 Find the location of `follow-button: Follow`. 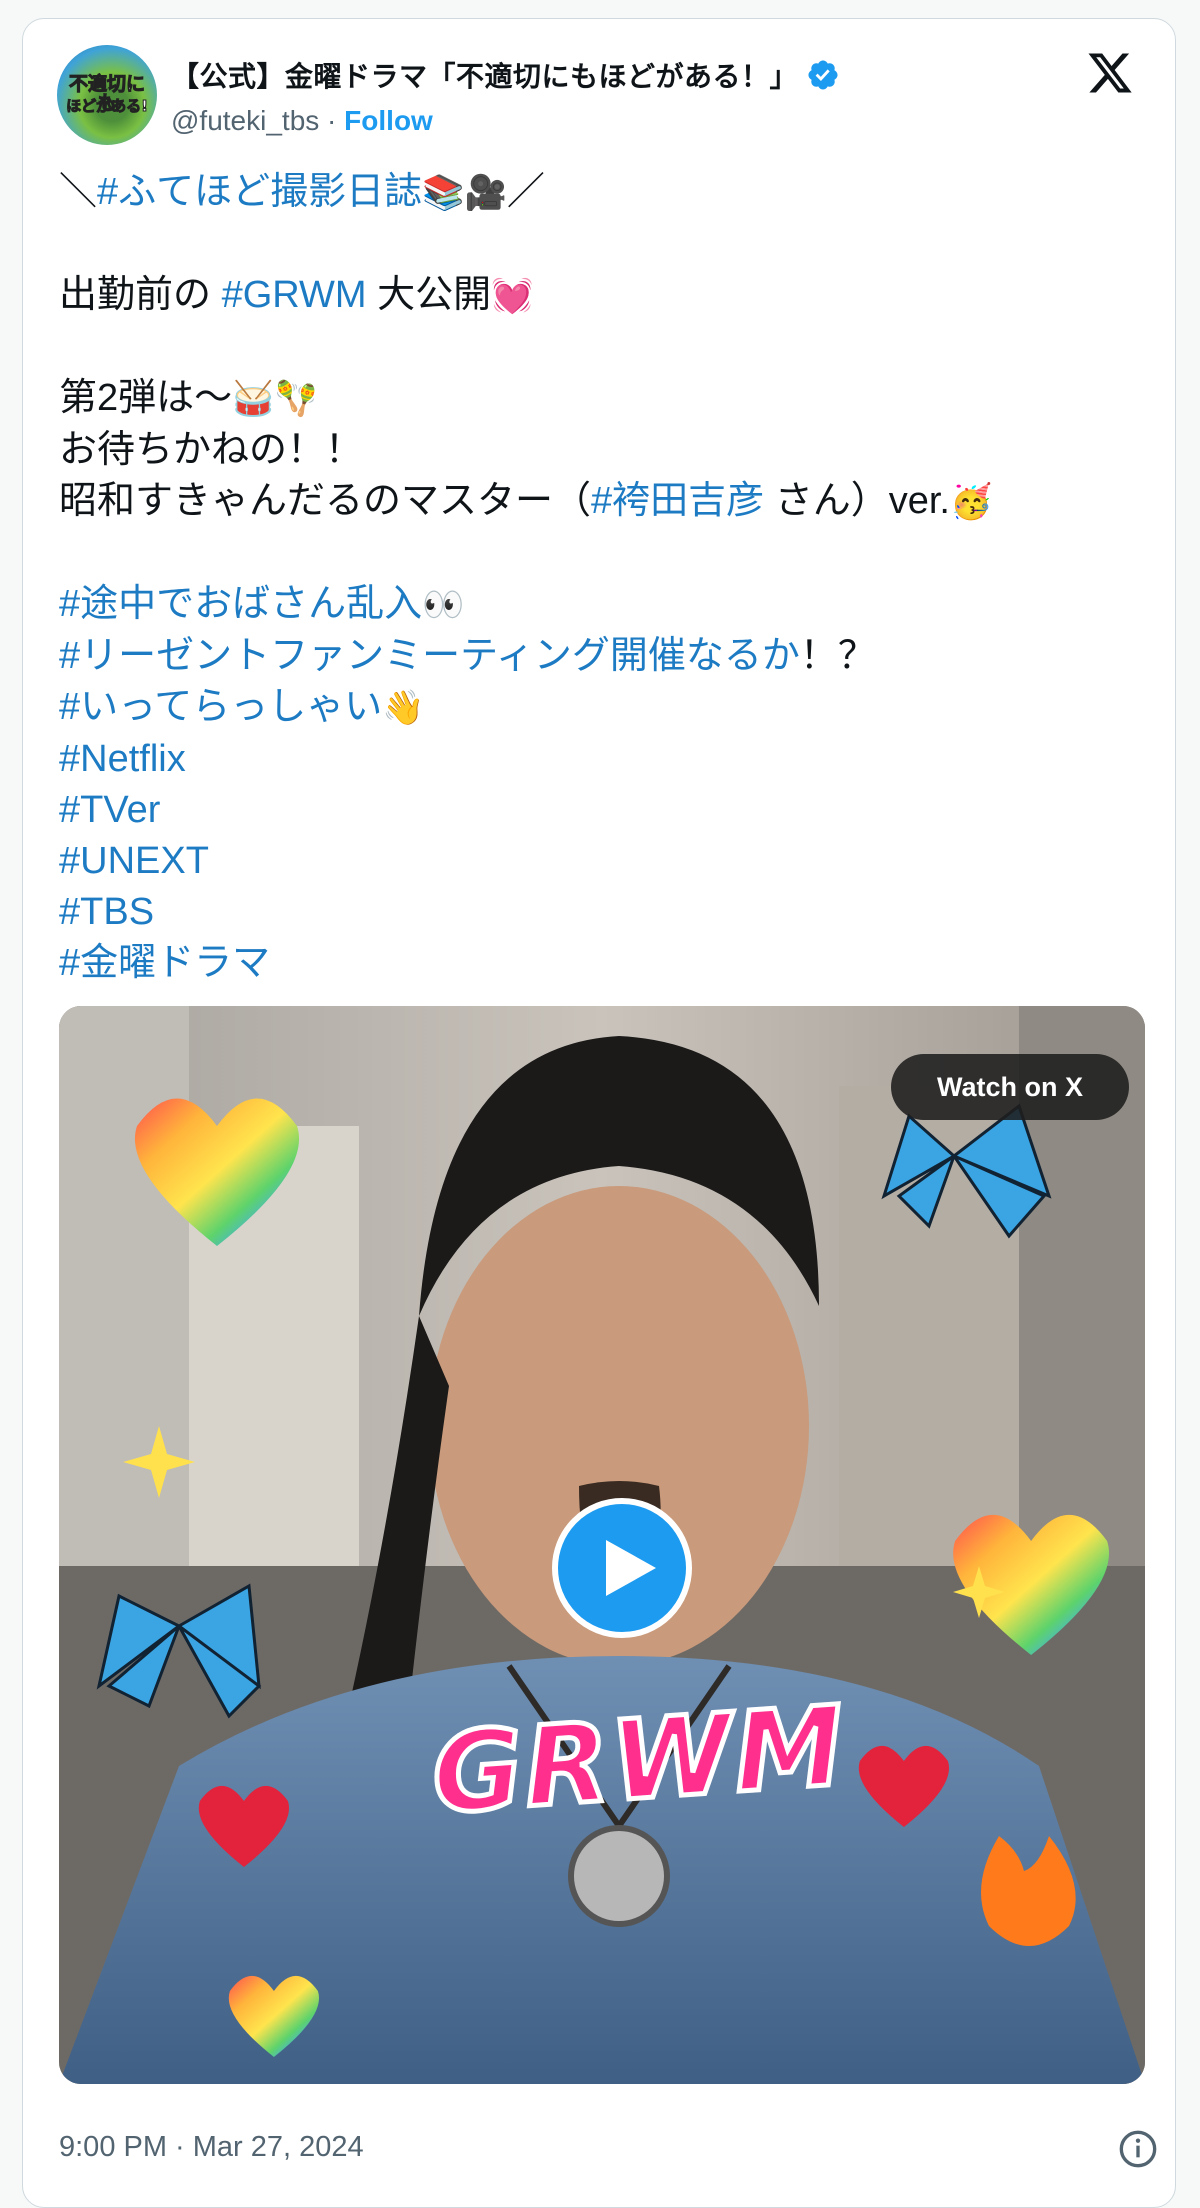

follow-button: Follow is located at coordinates (388, 120).